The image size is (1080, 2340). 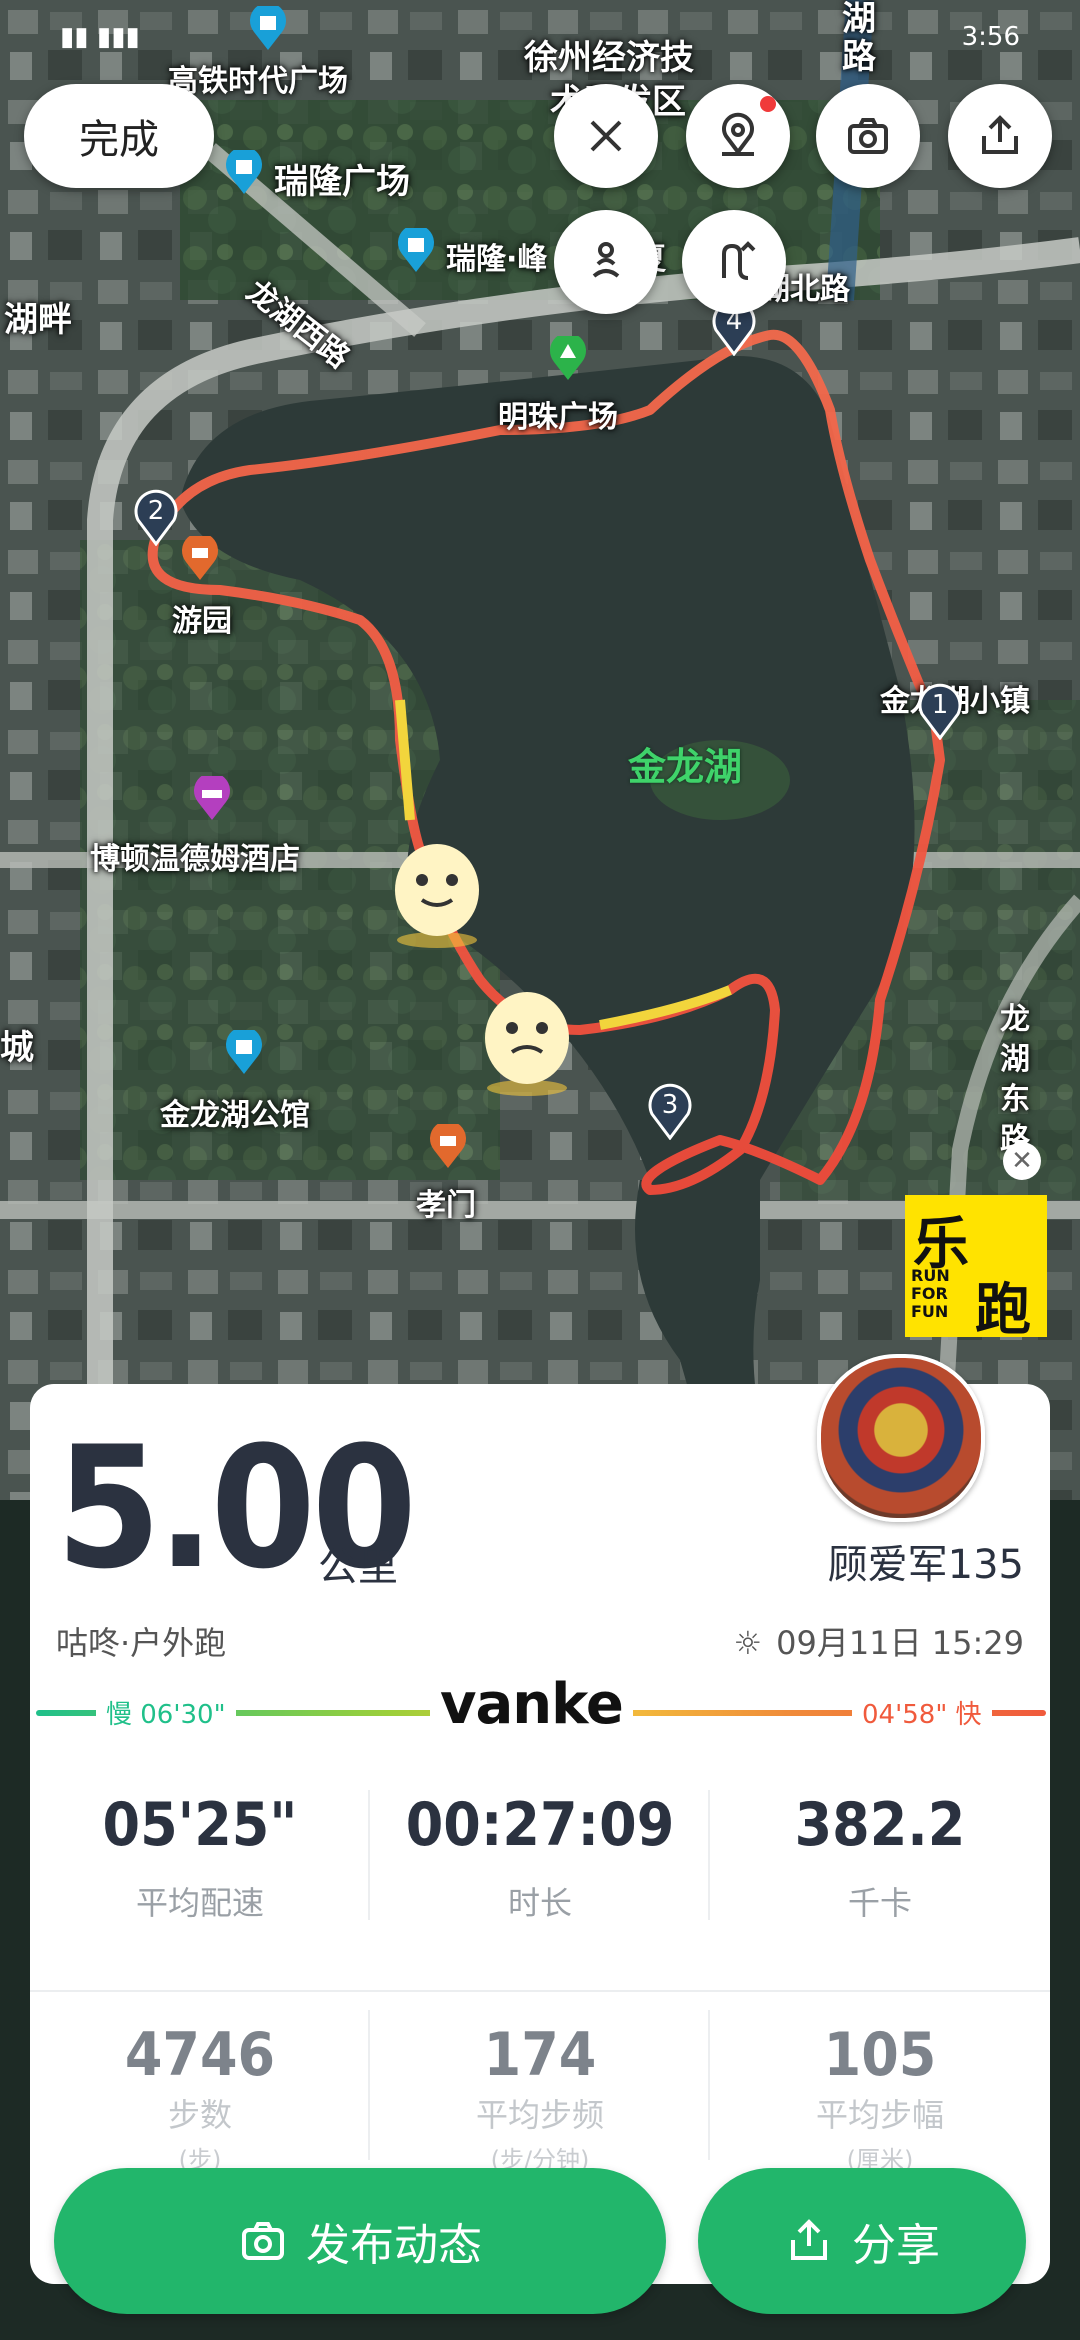 I want to click on stat-steps-label: 步数, so click(x=199, y=2115).